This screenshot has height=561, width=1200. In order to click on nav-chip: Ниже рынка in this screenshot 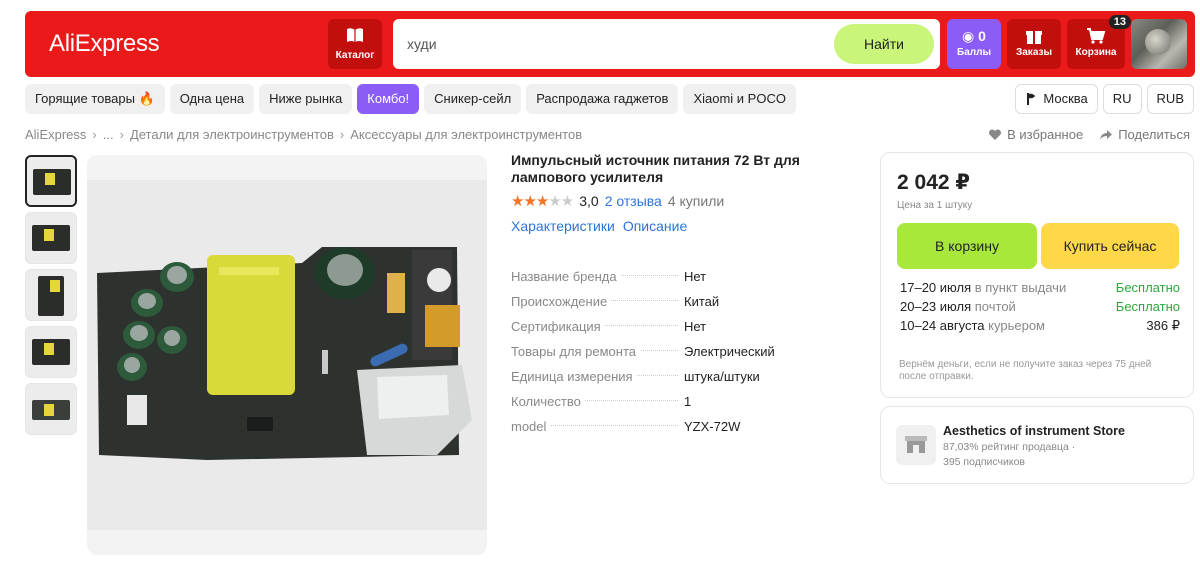, I will do `click(306, 99)`.